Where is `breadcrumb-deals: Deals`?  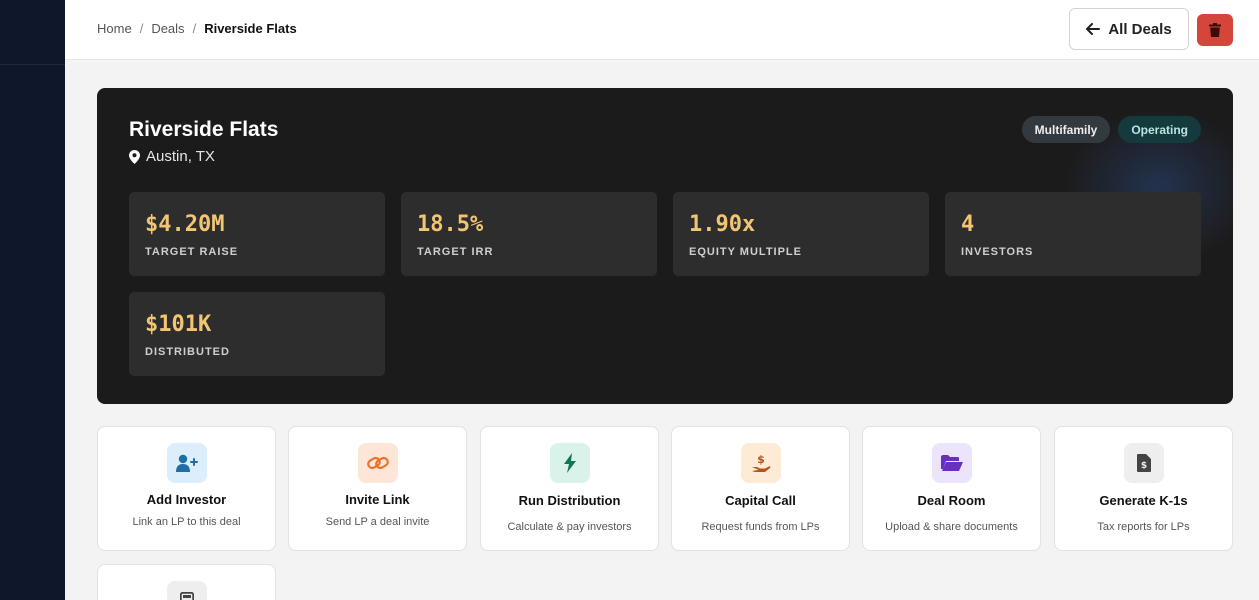
breadcrumb-deals: Deals is located at coordinates (167, 28).